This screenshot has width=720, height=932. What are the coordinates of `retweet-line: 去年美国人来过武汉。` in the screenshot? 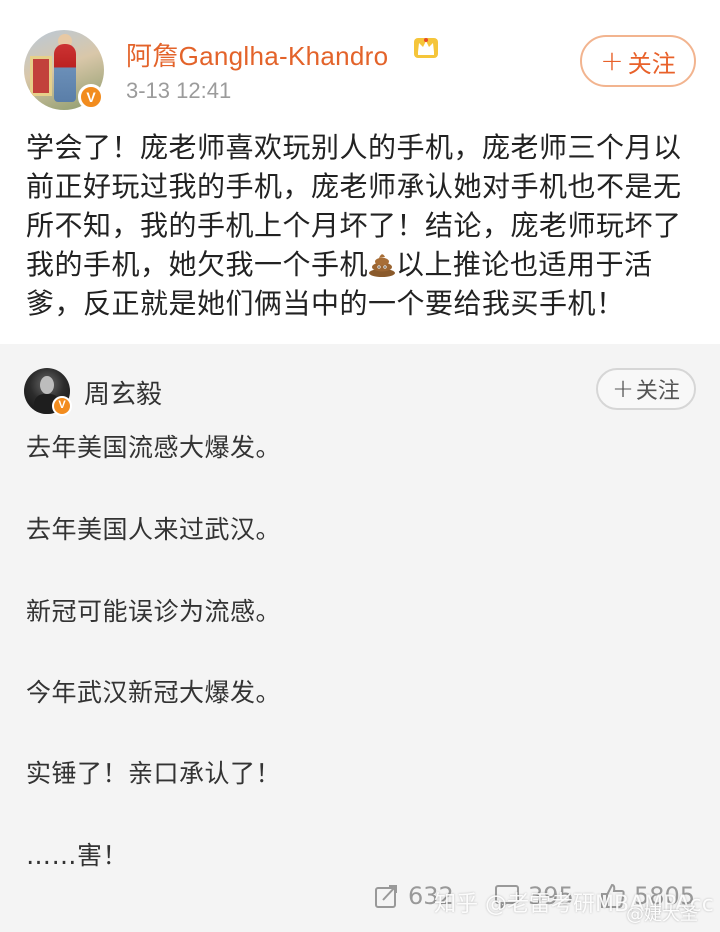 It's located at (154, 529).